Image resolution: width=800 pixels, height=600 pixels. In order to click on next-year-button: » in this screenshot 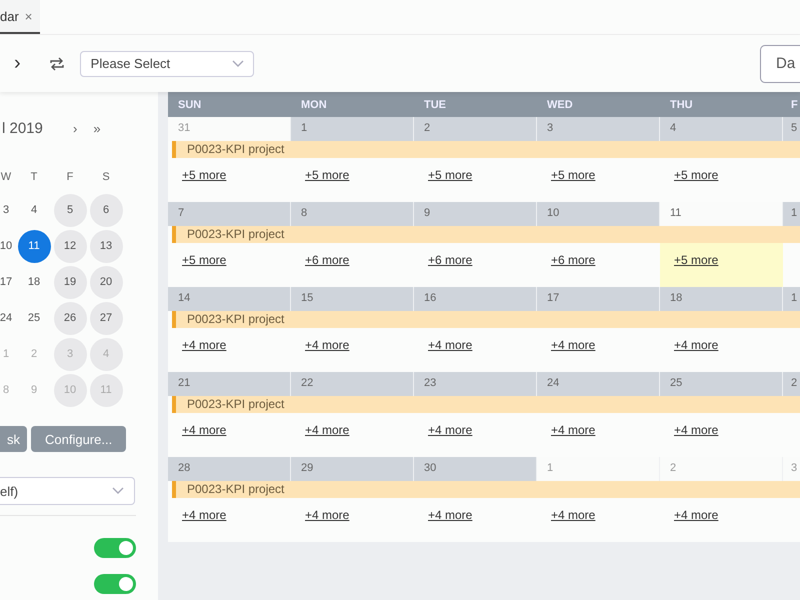, I will do `click(97, 128)`.